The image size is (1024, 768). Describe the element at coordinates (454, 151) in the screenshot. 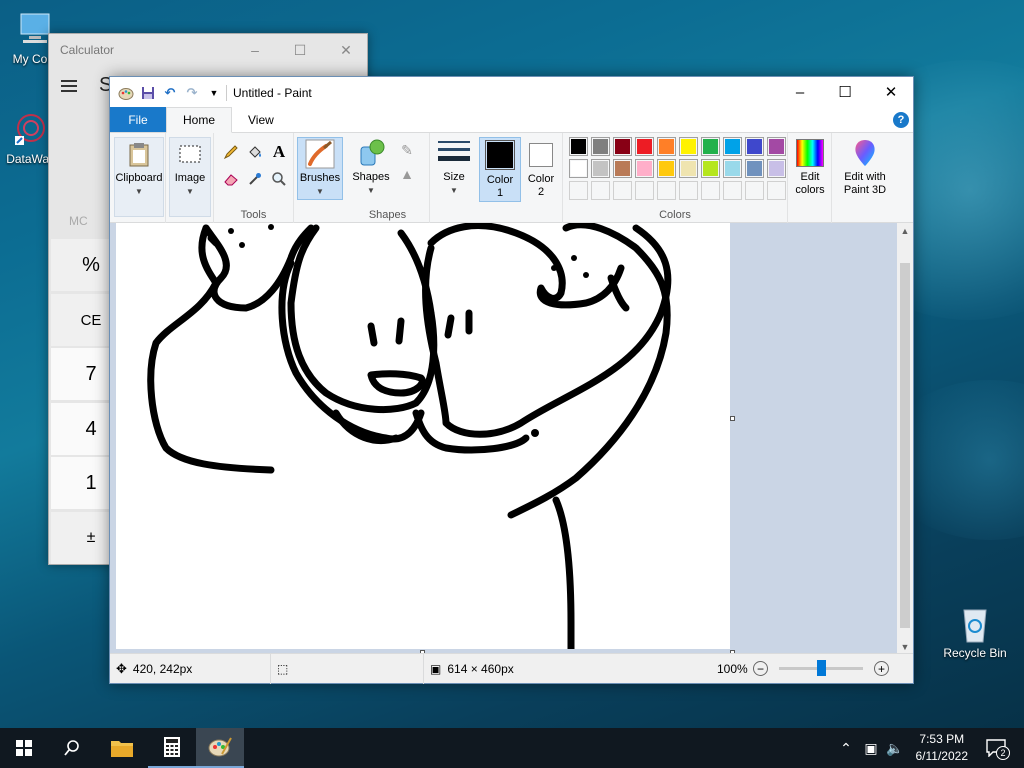

I see `line-size-icon` at that location.